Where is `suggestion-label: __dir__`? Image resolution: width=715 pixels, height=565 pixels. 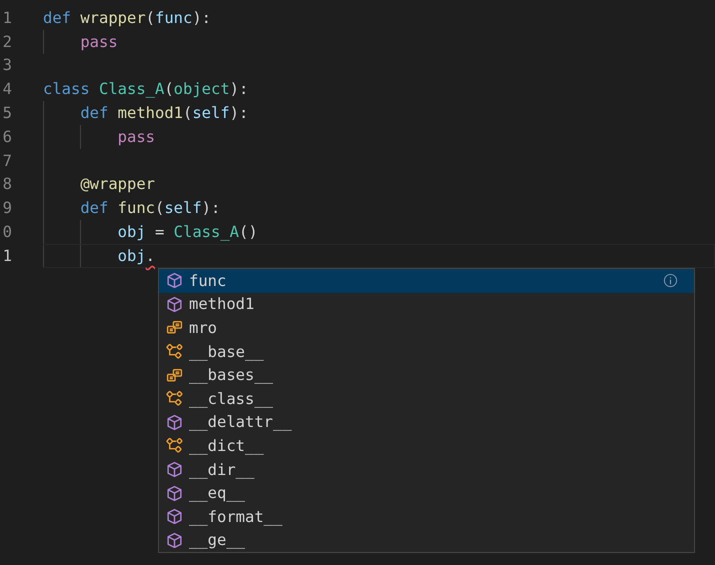 suggestion-label: __dir__ is located at coordinates (221, 469).